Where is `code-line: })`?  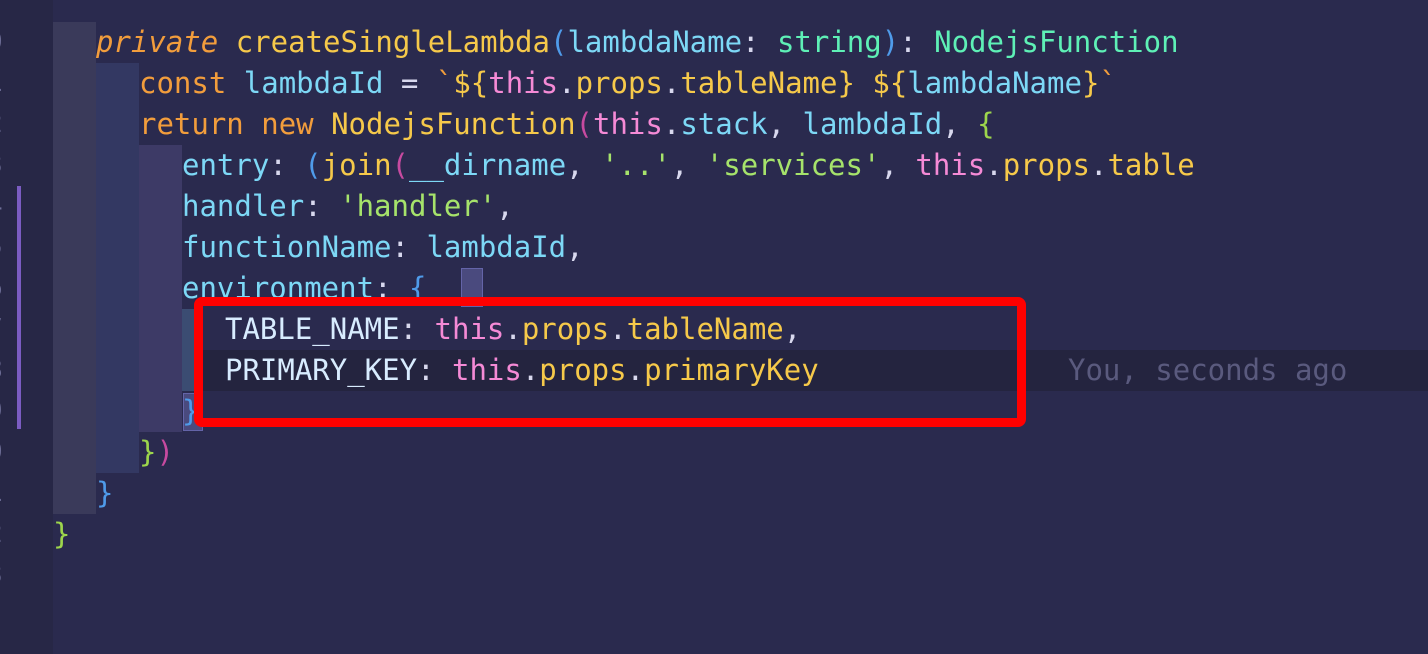 code-line: }) is located at coordinates (156, 452).